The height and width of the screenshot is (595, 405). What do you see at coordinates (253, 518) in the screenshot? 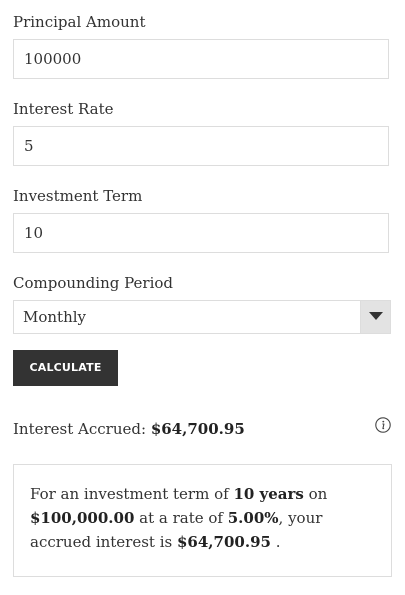
I see `summary-rate: 5.00%` at bounding box center [253, 518].